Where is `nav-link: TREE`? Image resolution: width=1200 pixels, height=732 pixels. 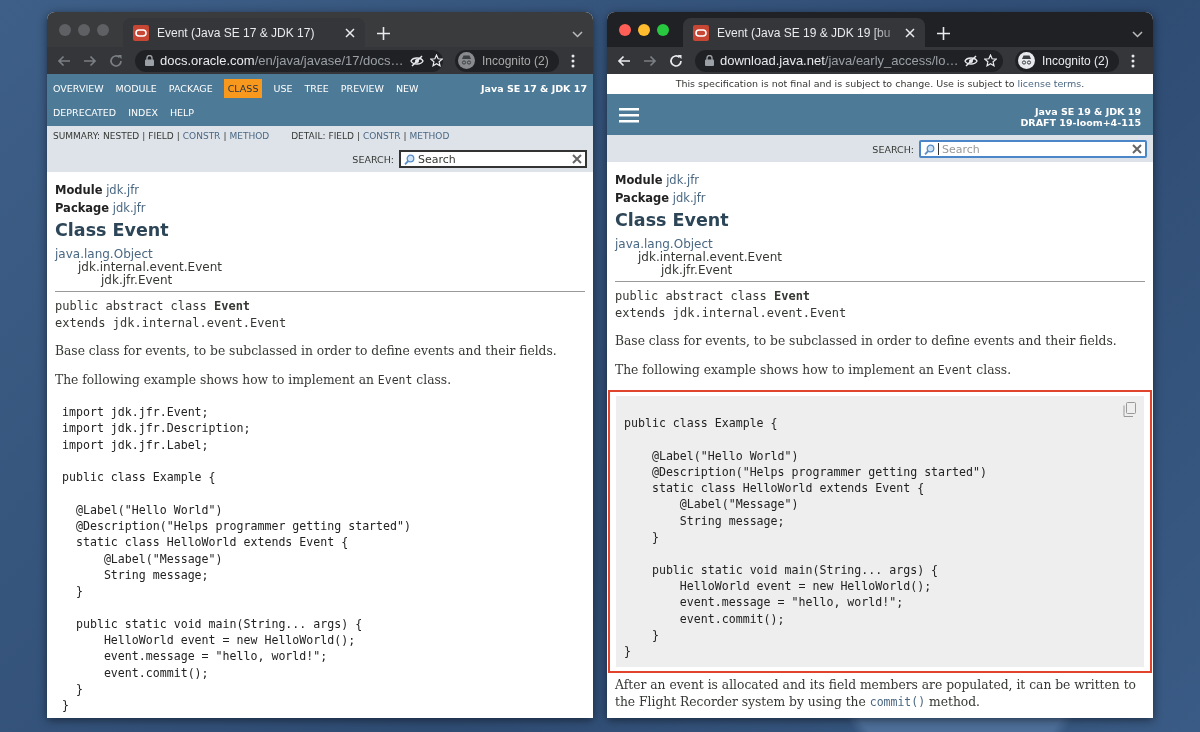
nav-link: TREE is located at coordinates (316, 88).